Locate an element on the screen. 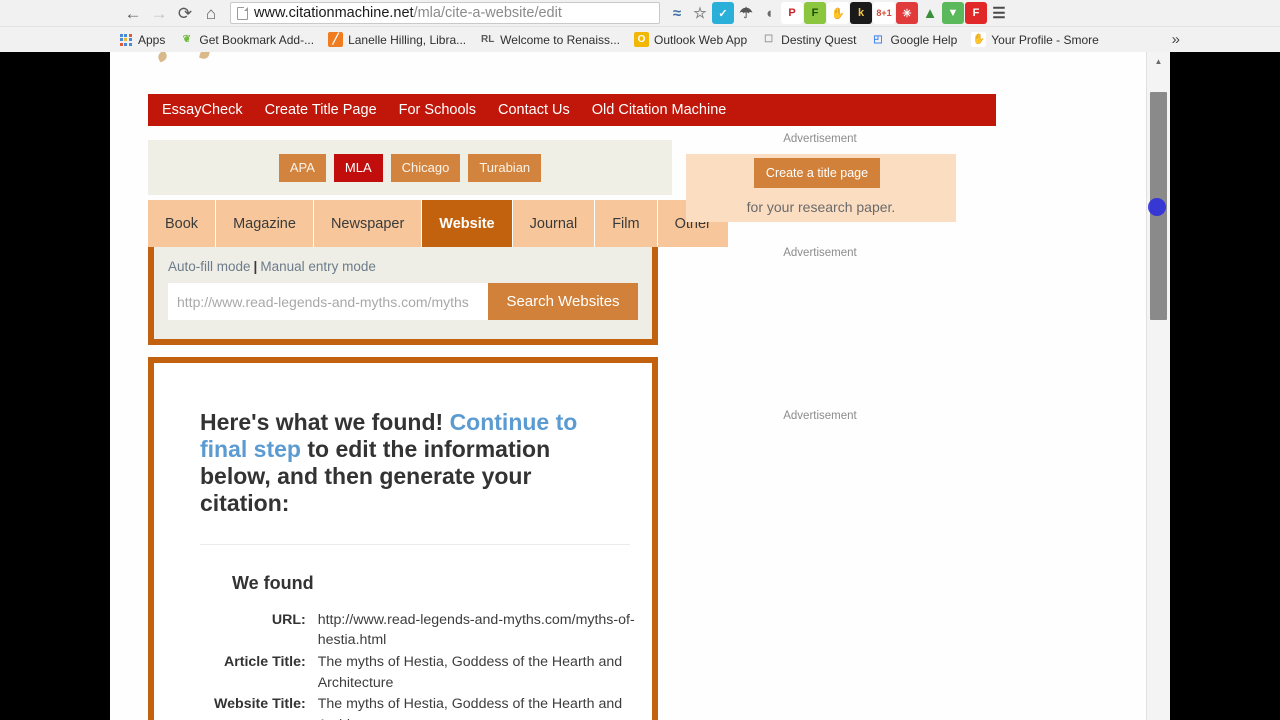 This screenshot has width=1280, height=720. citation-style-selector: APA MLA Chicago Turabian is located at coordinates (410, 167).